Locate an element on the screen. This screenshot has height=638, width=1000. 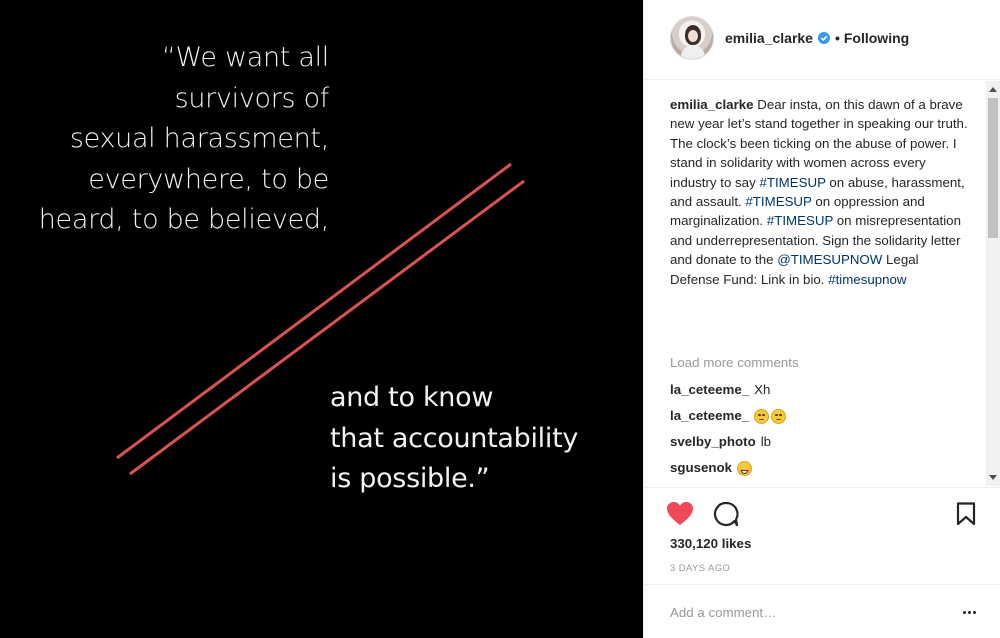
scroll-thumb is located at coordinates (993, 168).